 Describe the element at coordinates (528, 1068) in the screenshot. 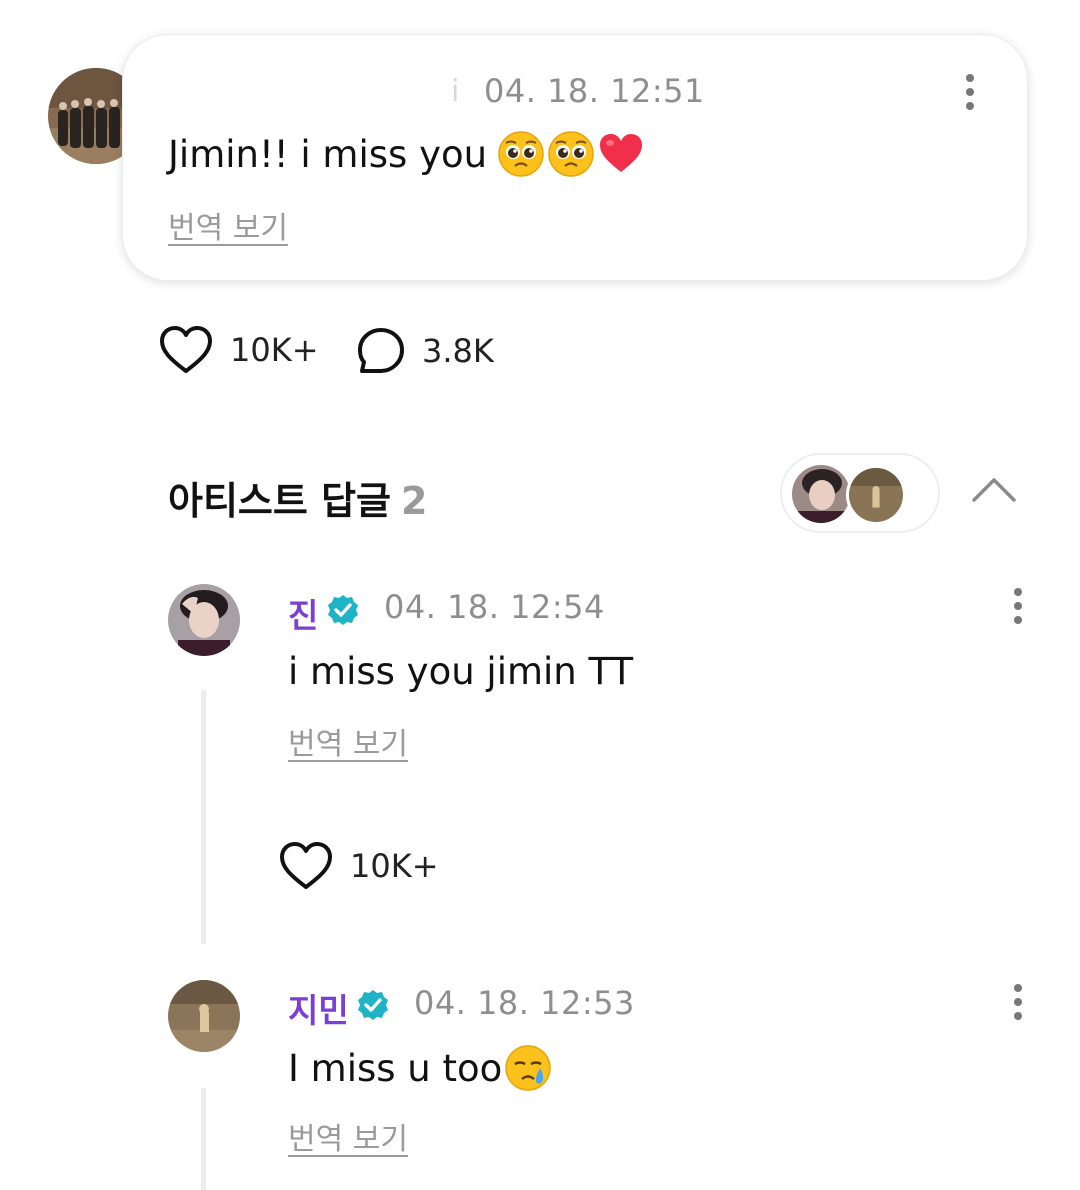

I see `crying-face-emoji` at that location.